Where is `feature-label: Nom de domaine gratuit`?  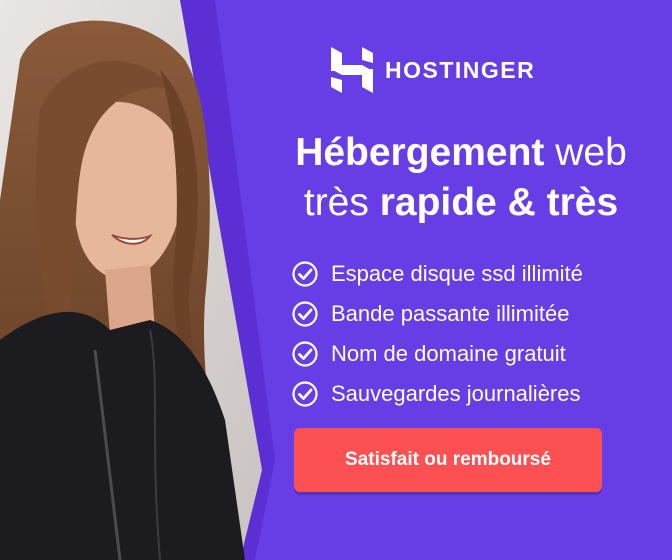 feature-label: Nom de domaine gratuit is located at coordinates (448, 353).